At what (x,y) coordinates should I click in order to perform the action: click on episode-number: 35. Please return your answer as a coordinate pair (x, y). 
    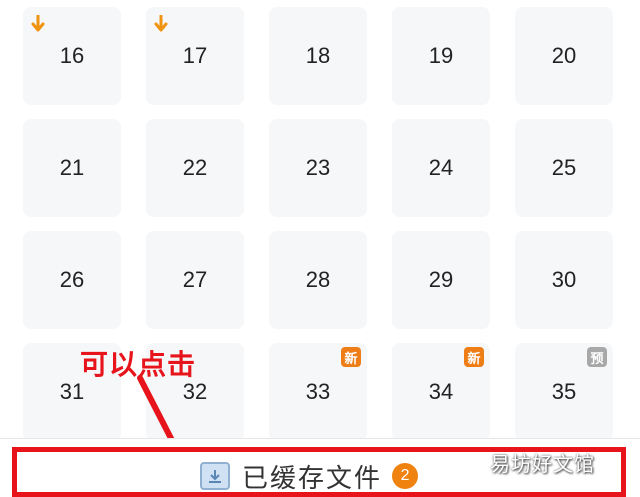
    Looking at the image, I should click on (564, 391).